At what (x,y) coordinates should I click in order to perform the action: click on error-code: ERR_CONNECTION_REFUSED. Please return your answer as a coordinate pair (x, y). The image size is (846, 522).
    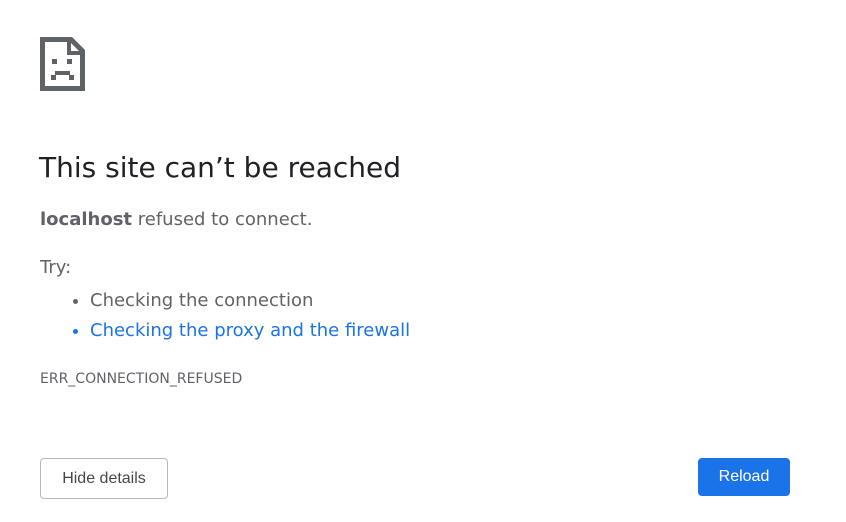
    Looking at the image, I should click on (141, 379).